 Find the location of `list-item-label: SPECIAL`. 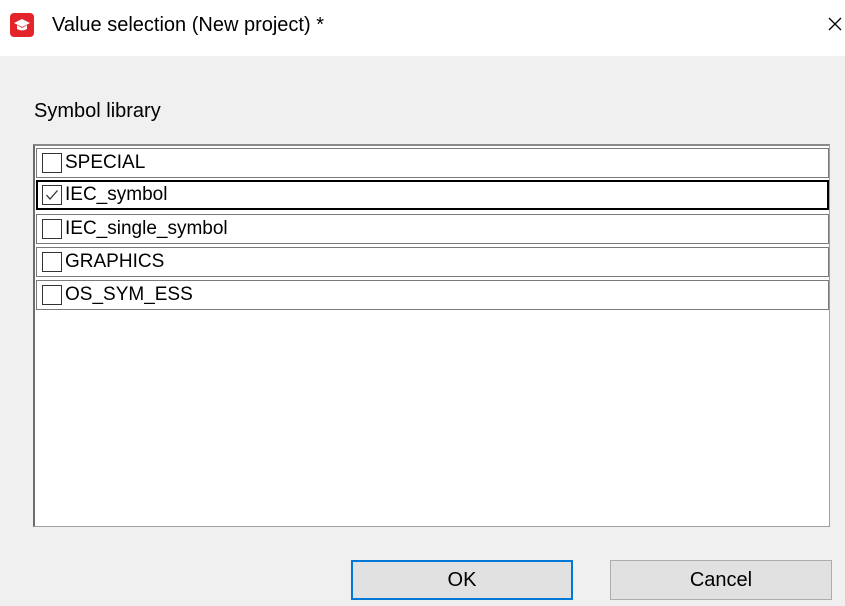

list-item-label: SPECIAL is located at coordinates (105, 162).